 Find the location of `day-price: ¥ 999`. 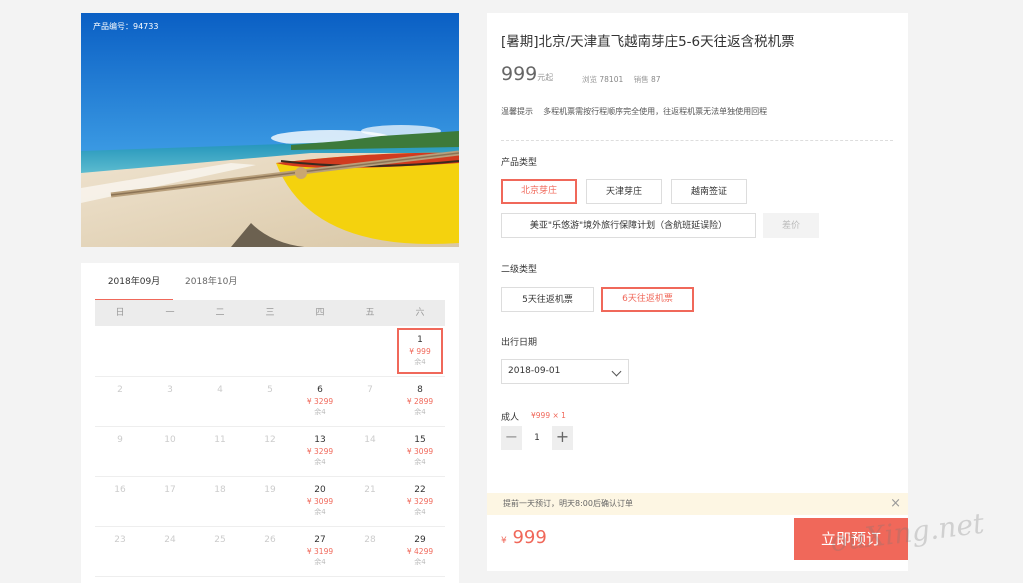

day-price: ¥ 999 is located at coordinates (420, 351).